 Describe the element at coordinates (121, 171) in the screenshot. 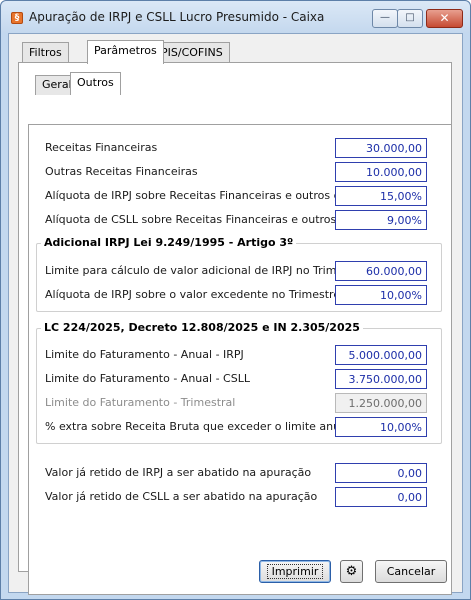

I see `outras-receitas-label: Outras Receitas Financeiras` at that location.